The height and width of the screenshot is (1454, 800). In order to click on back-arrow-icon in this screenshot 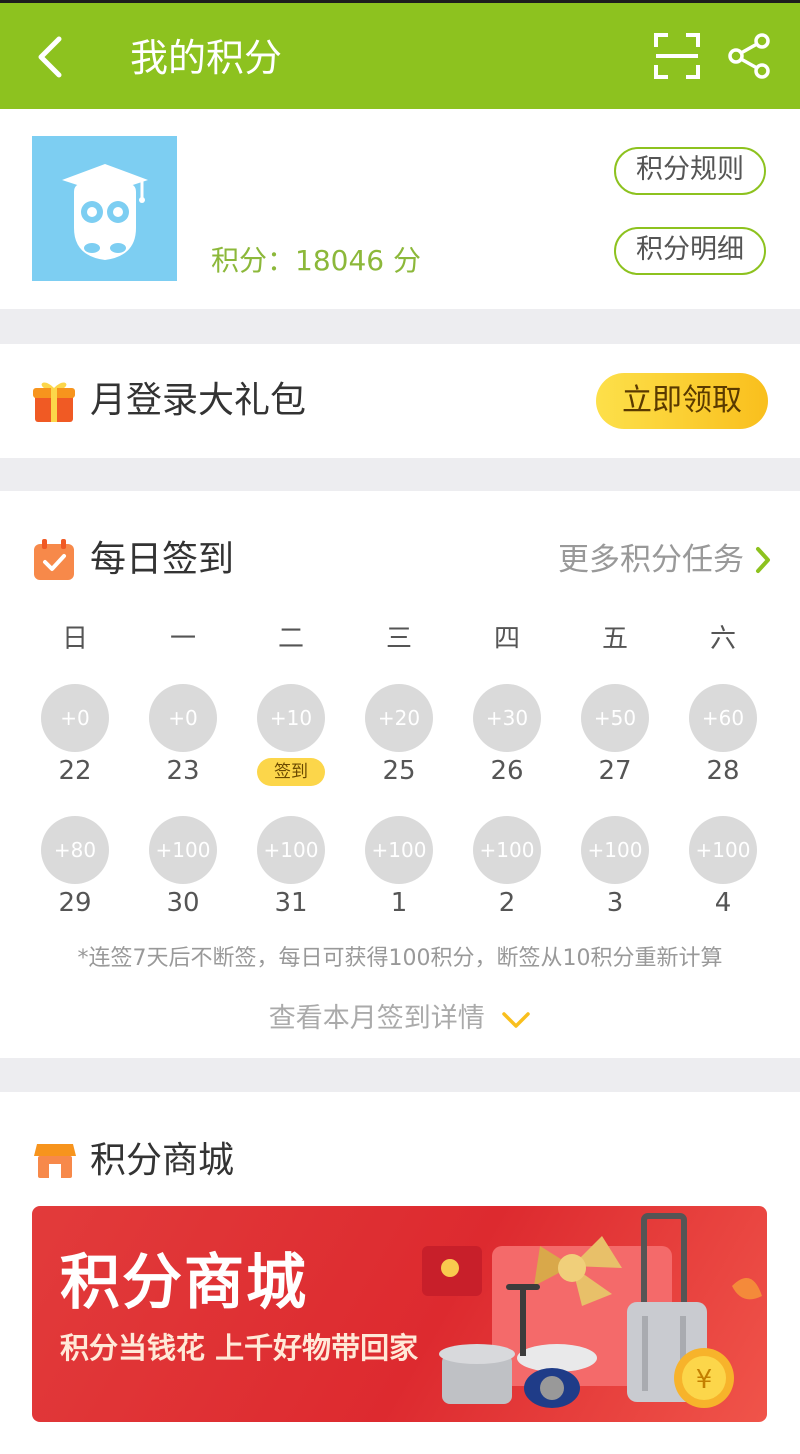, I will do `click(50, 57)`.